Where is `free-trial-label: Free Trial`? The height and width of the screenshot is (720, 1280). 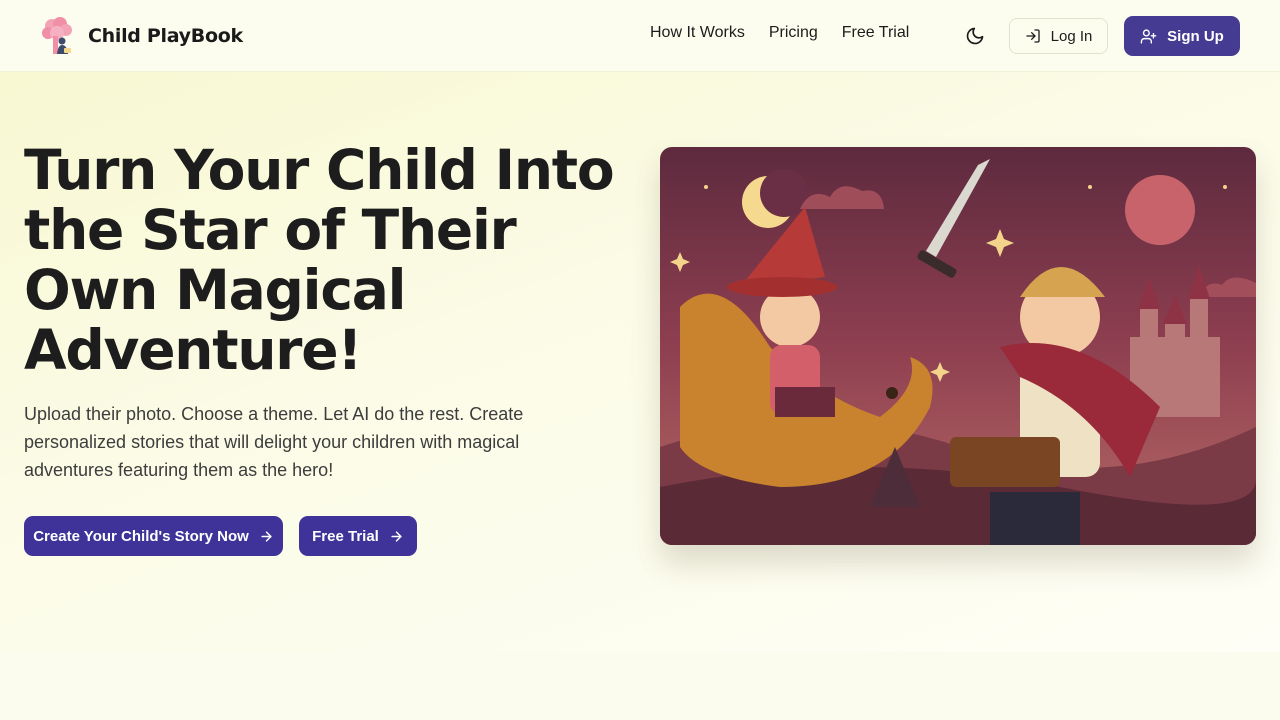 free-trial-label: Free Trial is located at coordinates (345, 536).